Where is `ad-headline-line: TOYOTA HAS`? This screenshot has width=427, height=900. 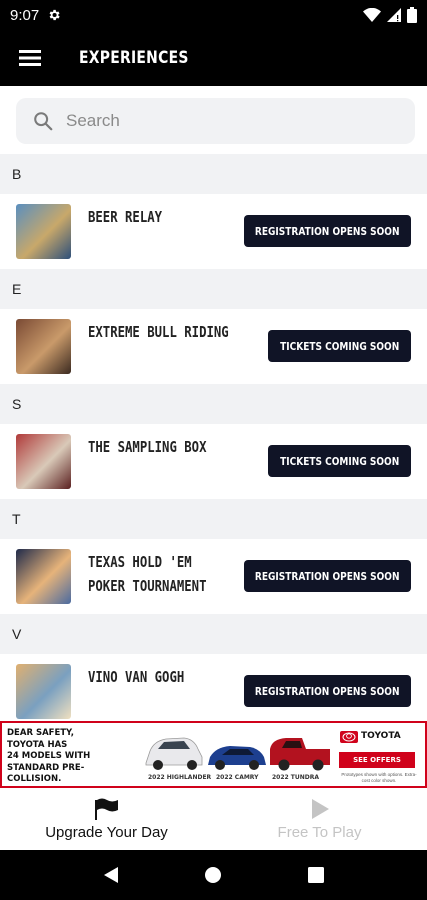
ad-headline-line: TOYOTA HAS is located at coordinates (37, 744).